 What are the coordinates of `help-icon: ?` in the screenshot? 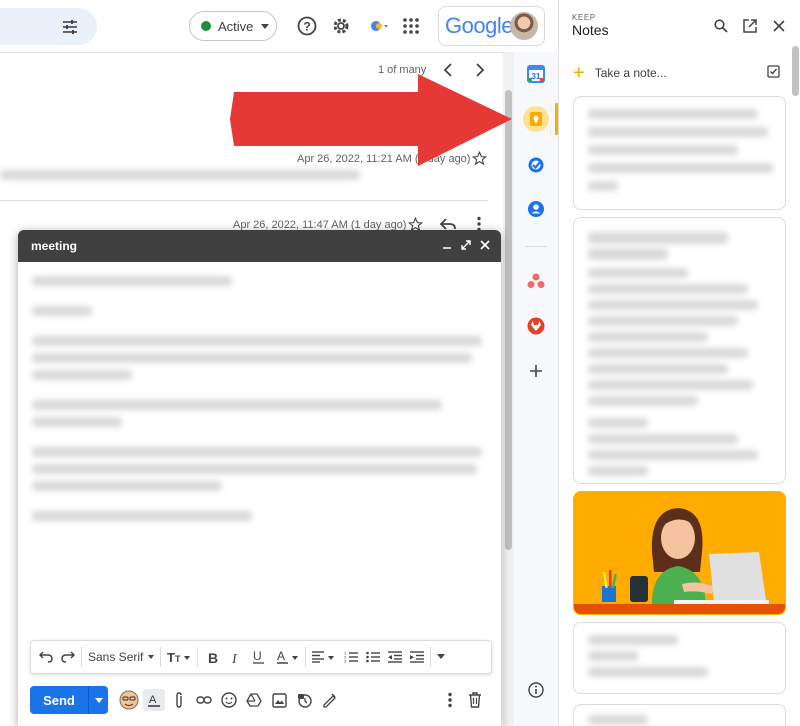 It's located at (307, 26).